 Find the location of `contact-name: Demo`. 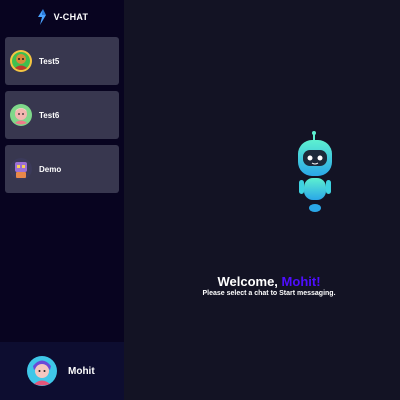

contact-name: Demo is located at coordinates (50, 169).